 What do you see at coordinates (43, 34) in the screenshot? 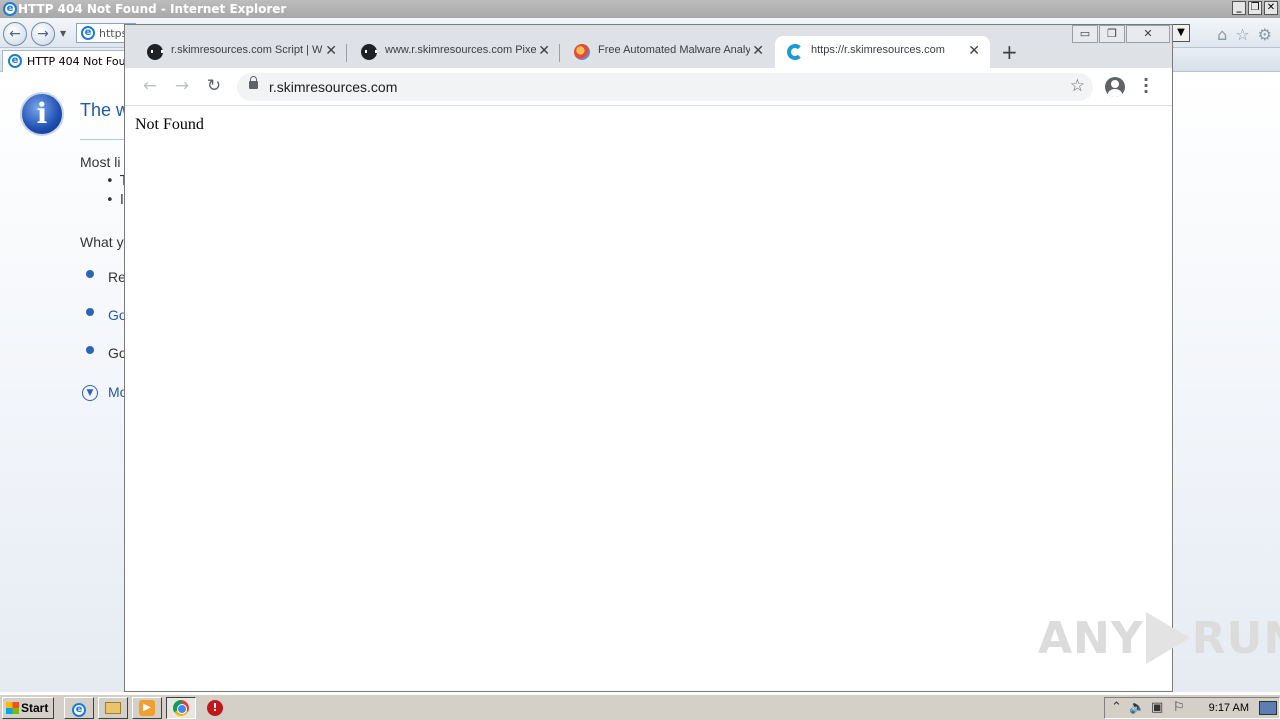
I see `ie-forward-icon: →` at bounding box center [43, 34].